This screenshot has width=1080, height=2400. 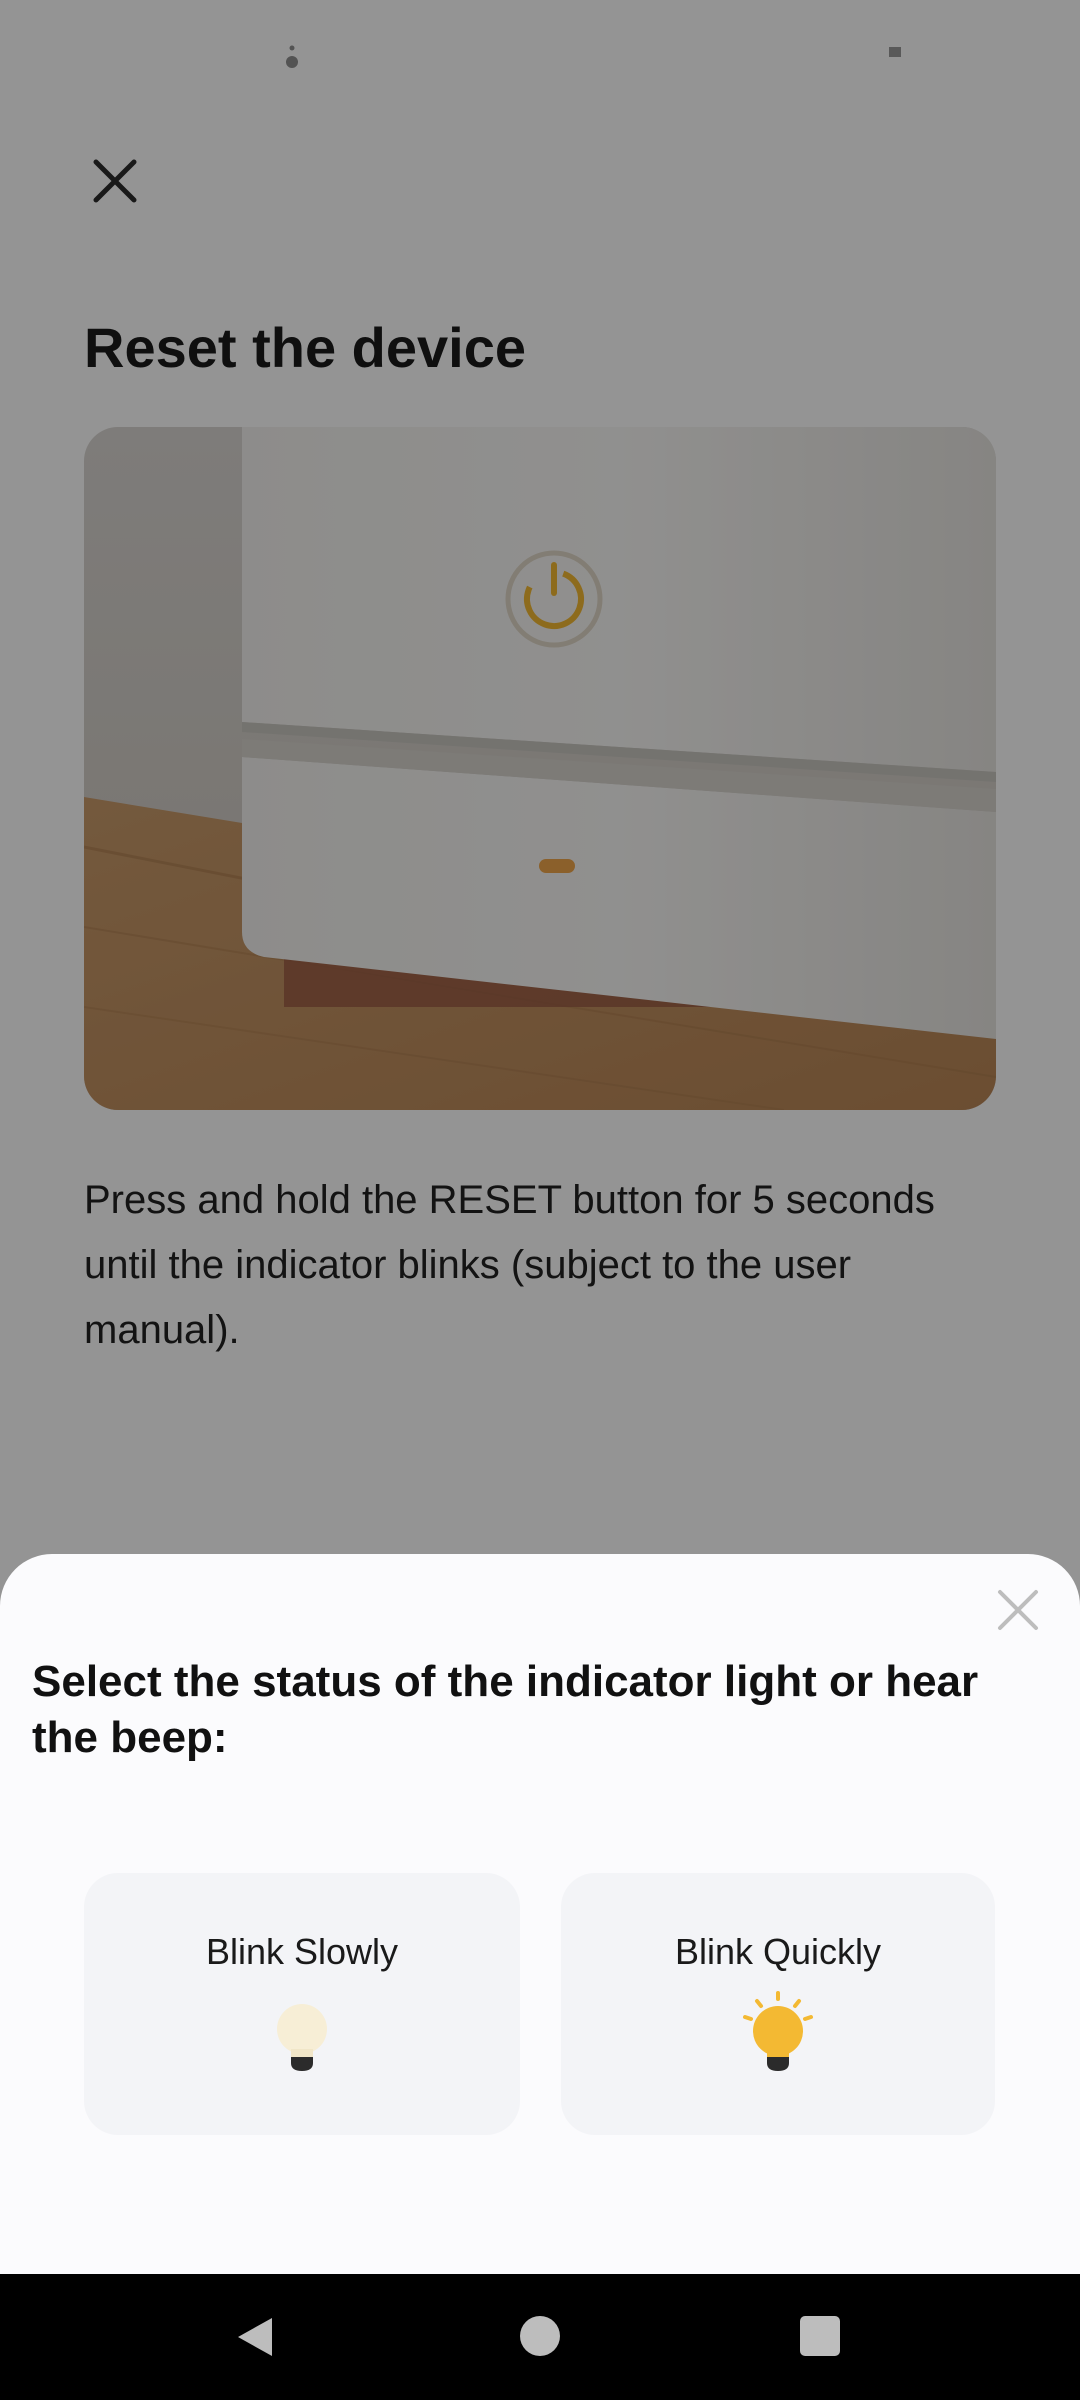 What do you see at coordinates (1018, 1610) in the screenshot?
I see `close-icon` at bounding box center [1018, 1610].